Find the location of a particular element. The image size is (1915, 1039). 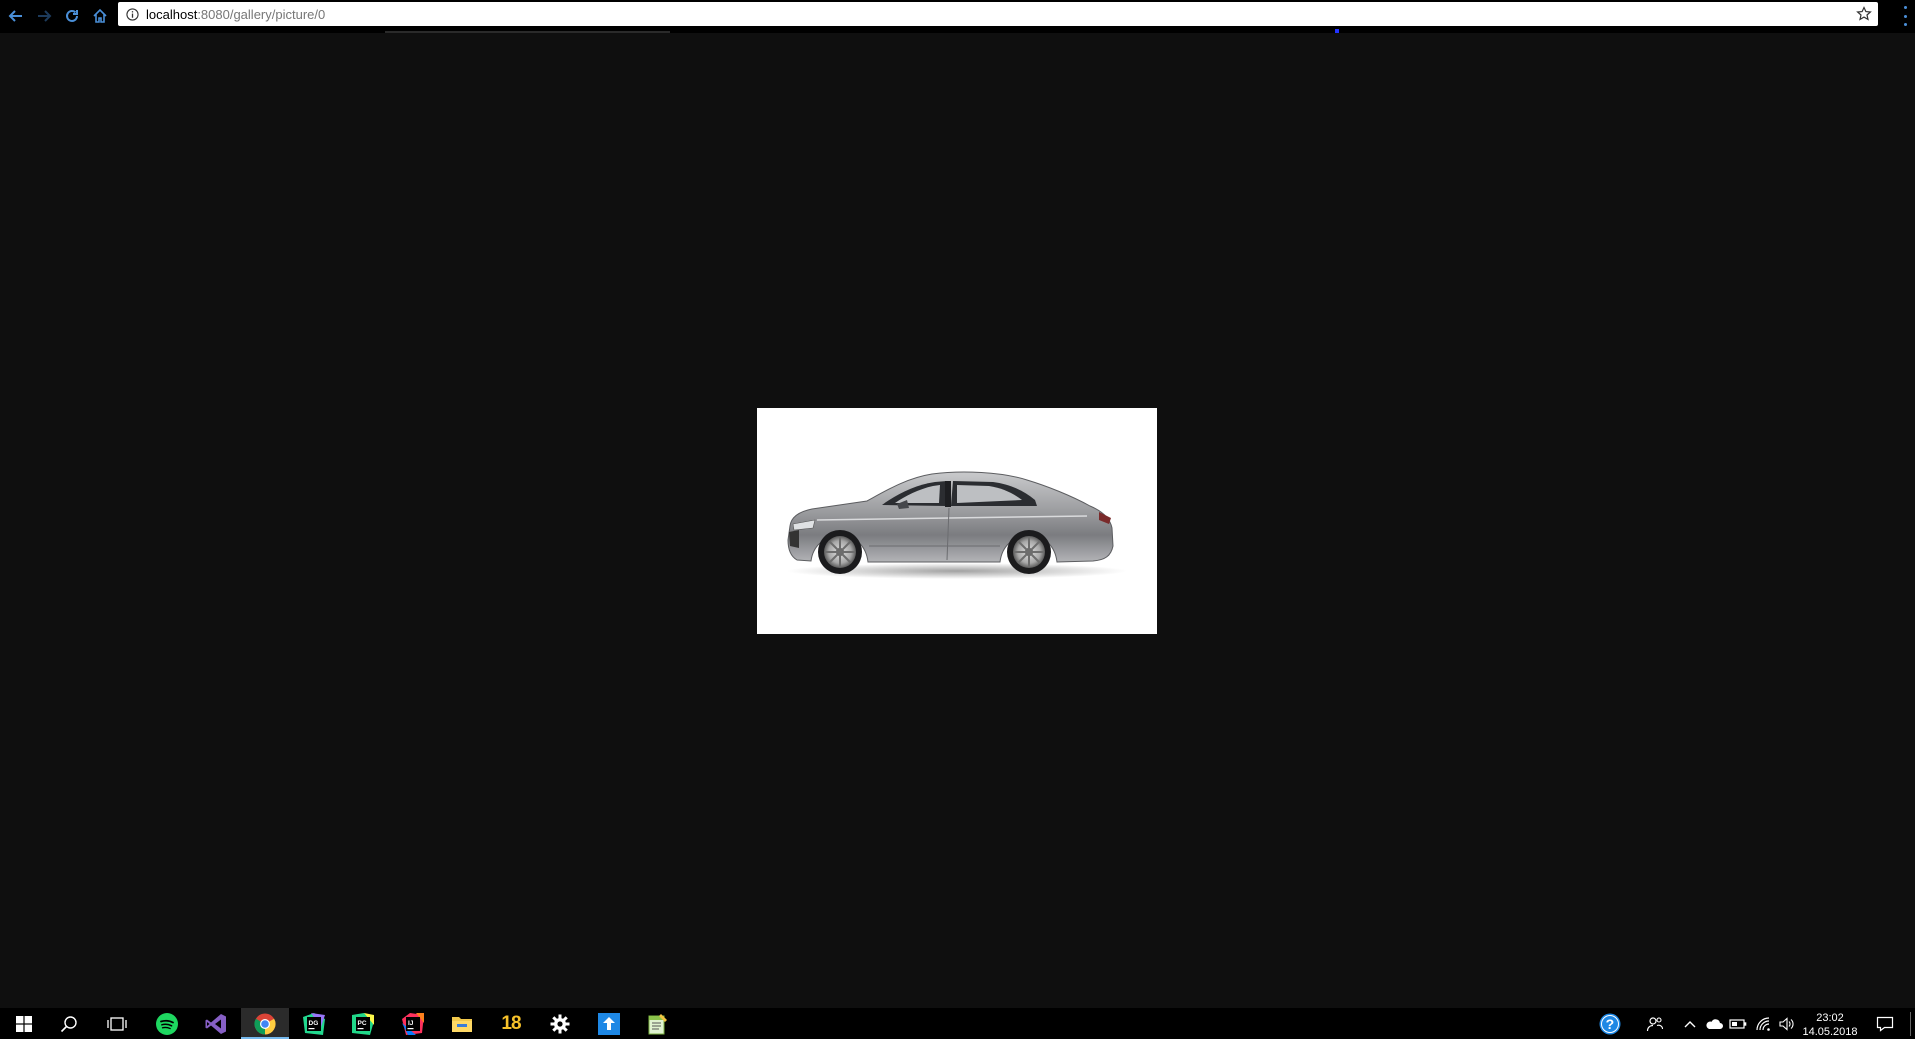

intellij-icon: IJ is located at coordinates (413, 1023).